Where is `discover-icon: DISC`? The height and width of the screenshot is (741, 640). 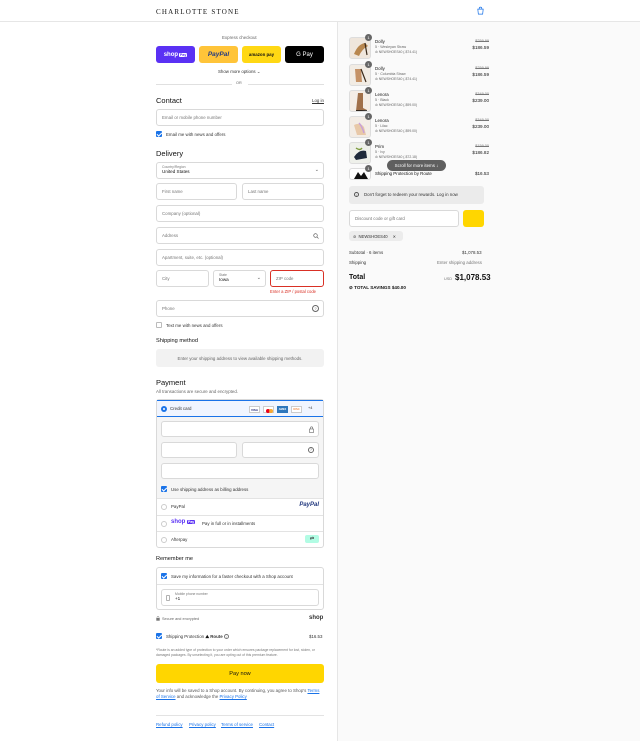
discover-icon: DISC is located at coordinates (296, 409).